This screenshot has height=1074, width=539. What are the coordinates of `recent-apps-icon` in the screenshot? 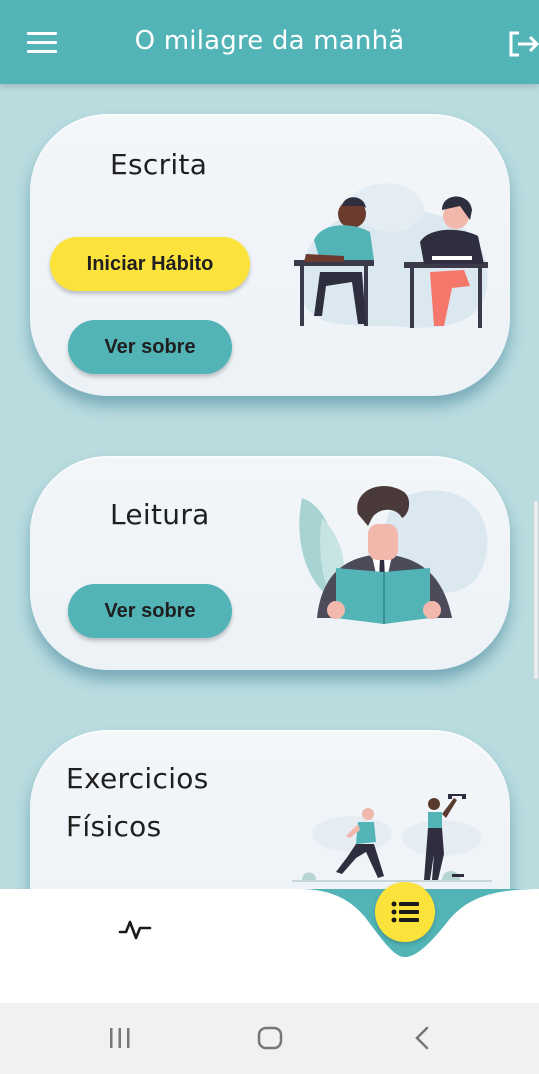 It's located at (120, 1040).